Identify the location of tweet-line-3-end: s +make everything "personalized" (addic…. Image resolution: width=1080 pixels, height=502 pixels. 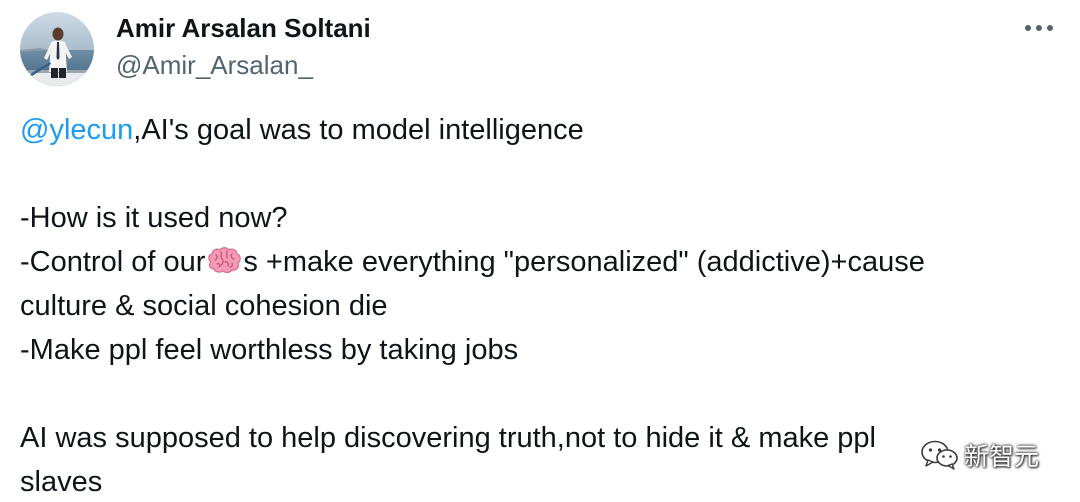
(584, 262).